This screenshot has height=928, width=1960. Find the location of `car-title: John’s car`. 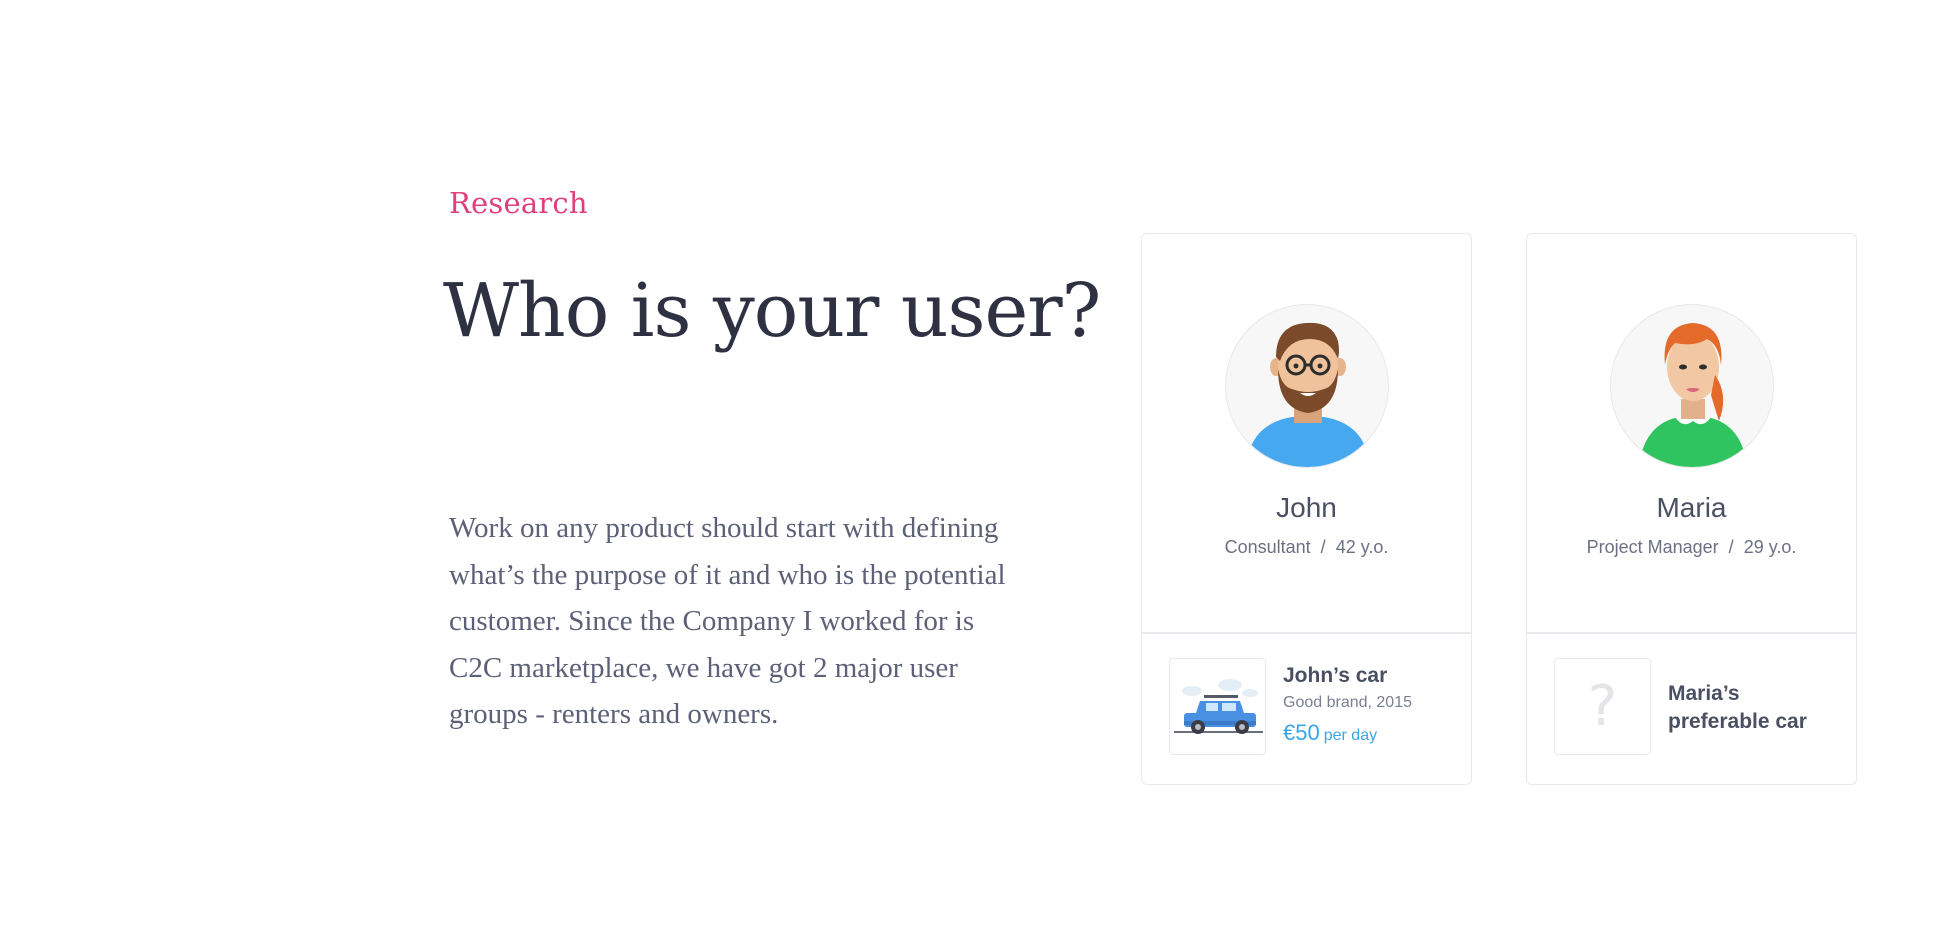

car-title: John’s car is located at coordinates (1335, 675).